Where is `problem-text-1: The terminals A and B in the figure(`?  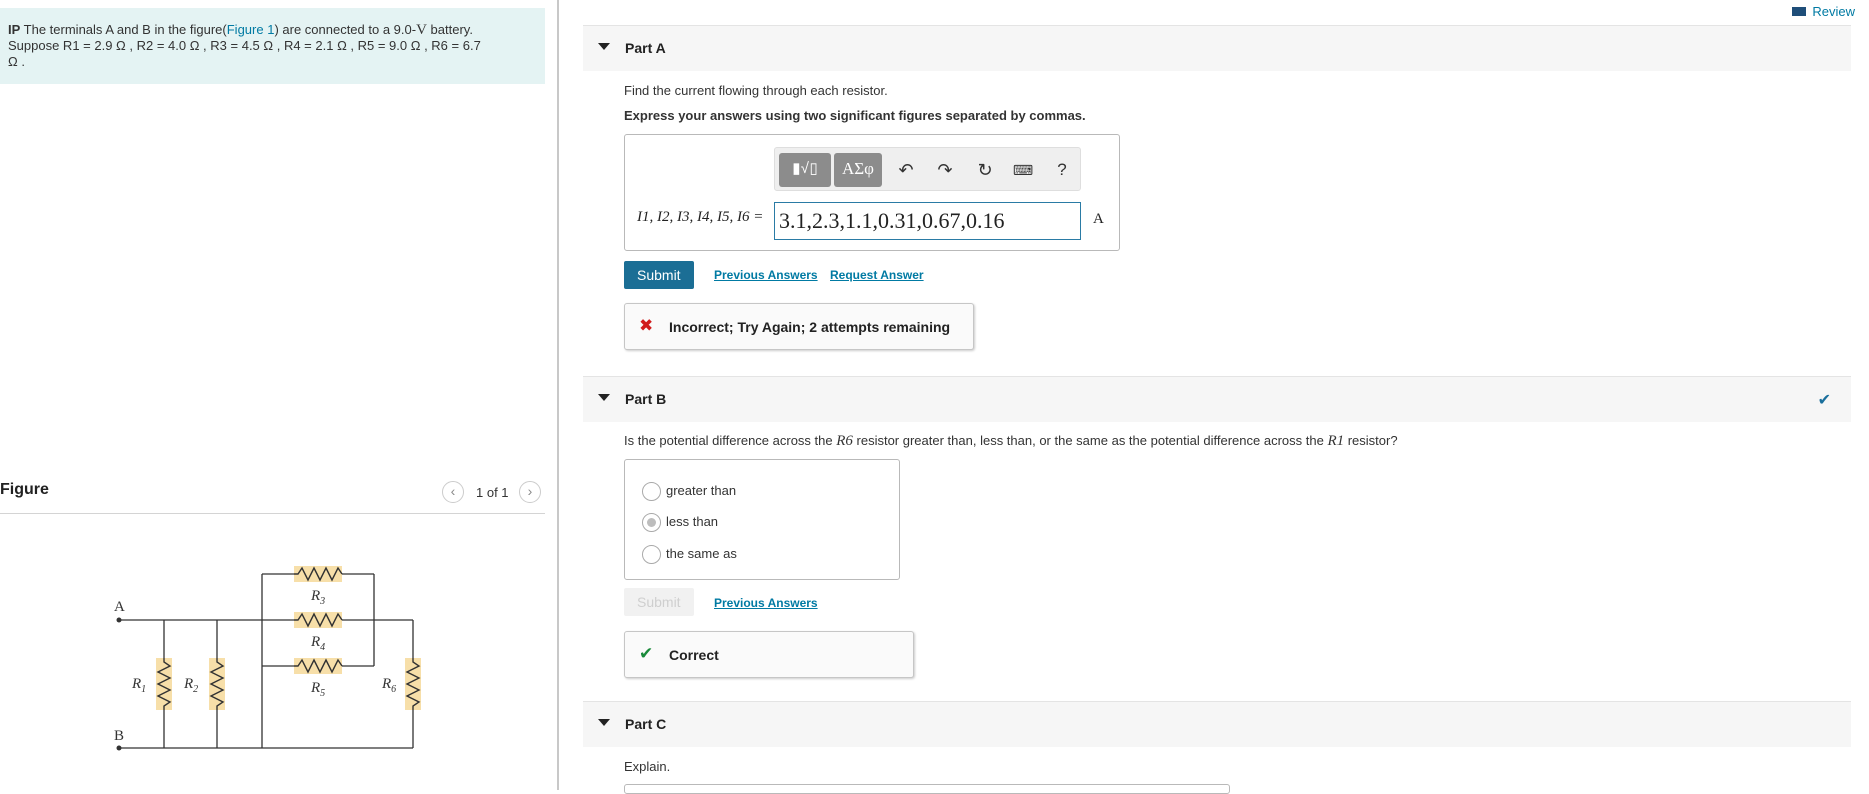
problem-text-1: The terminals A and B in the figure( is located at coordinates (123, 29).